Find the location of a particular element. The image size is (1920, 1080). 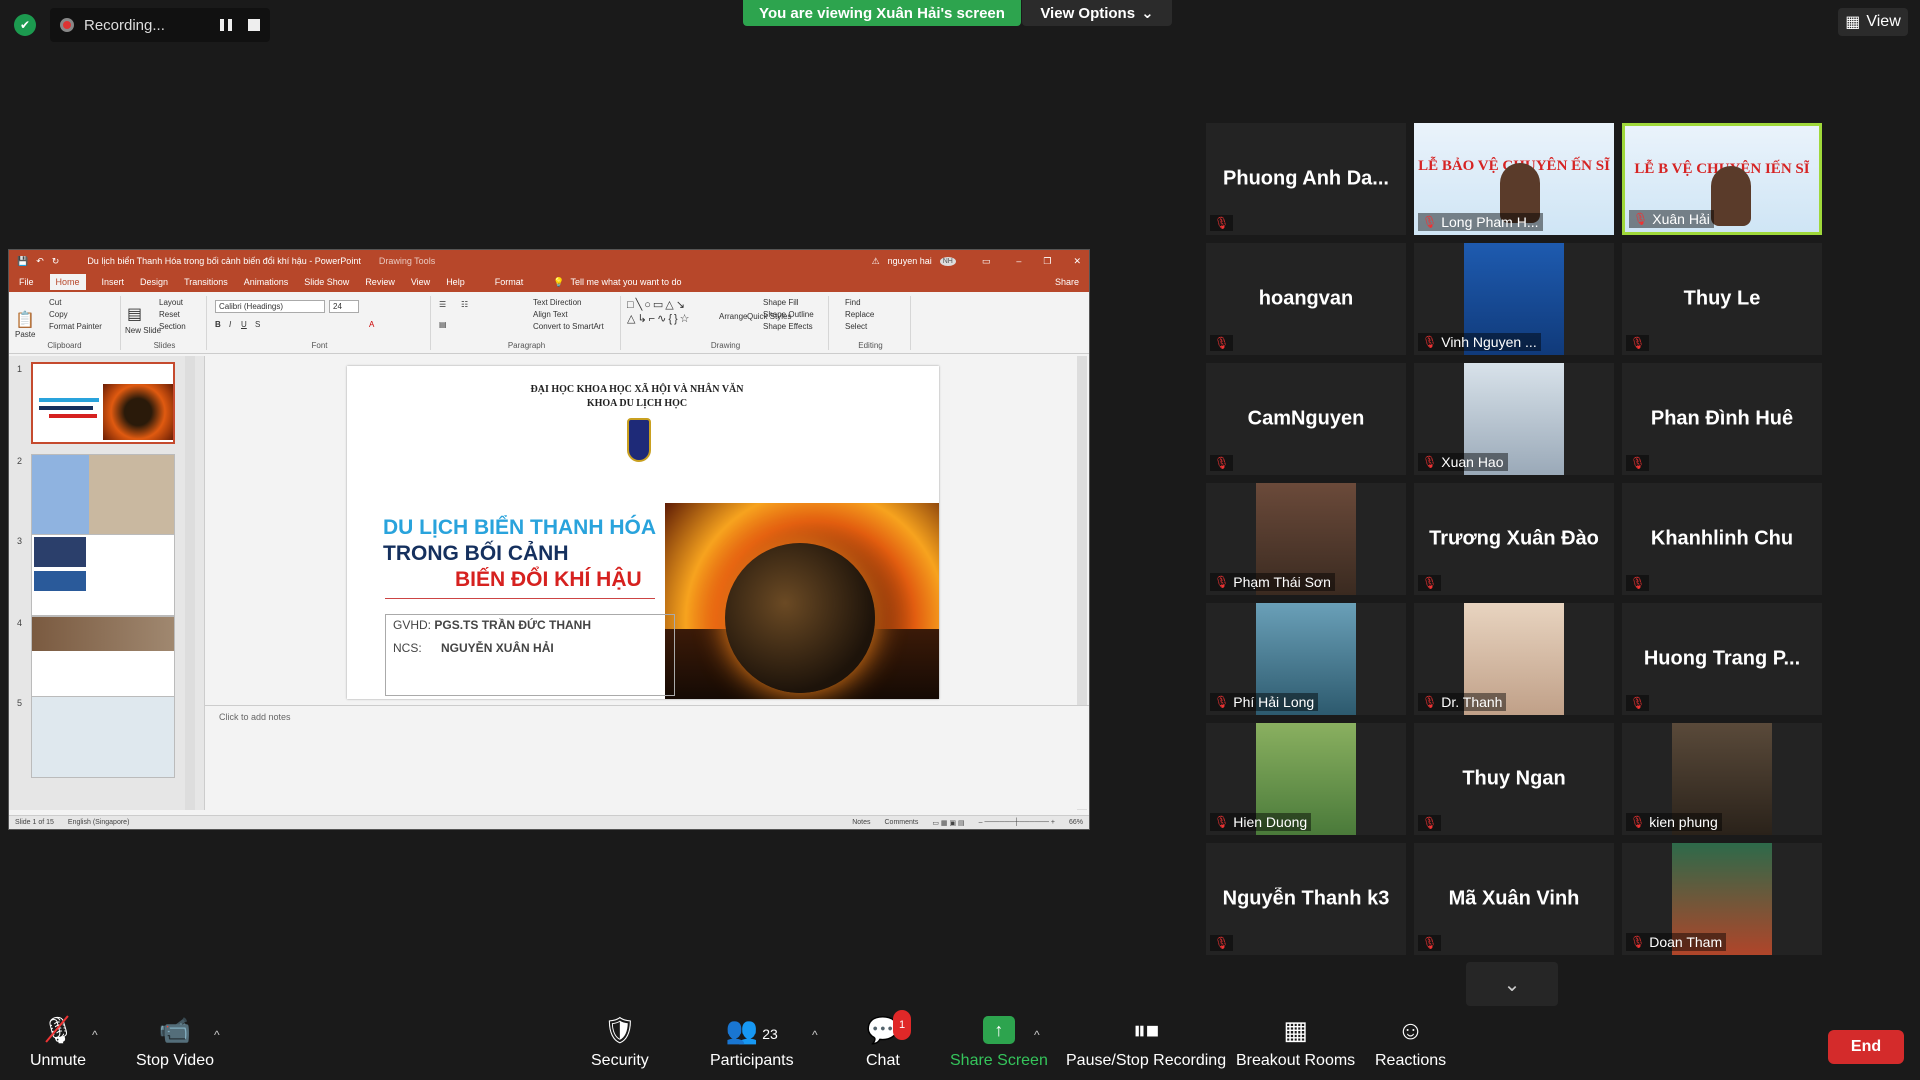

participant-tile: hoangvan 🎙 is located at coordinates (1306, 299).